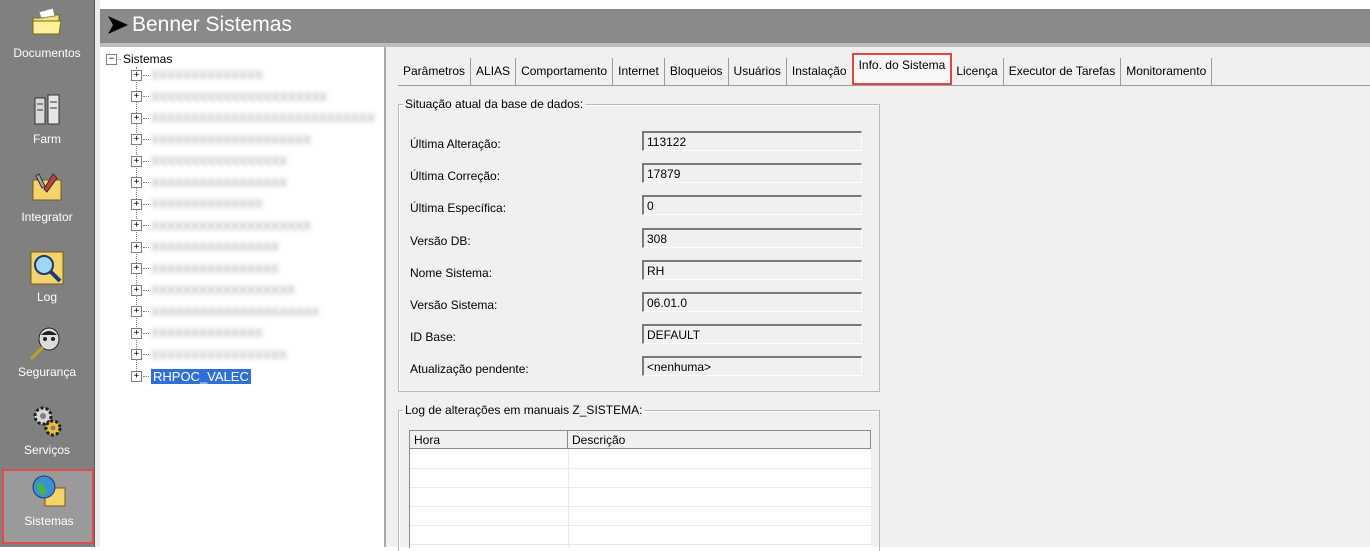  I want to click on nav-label-seguranca: Segurança, so click(47, 372).